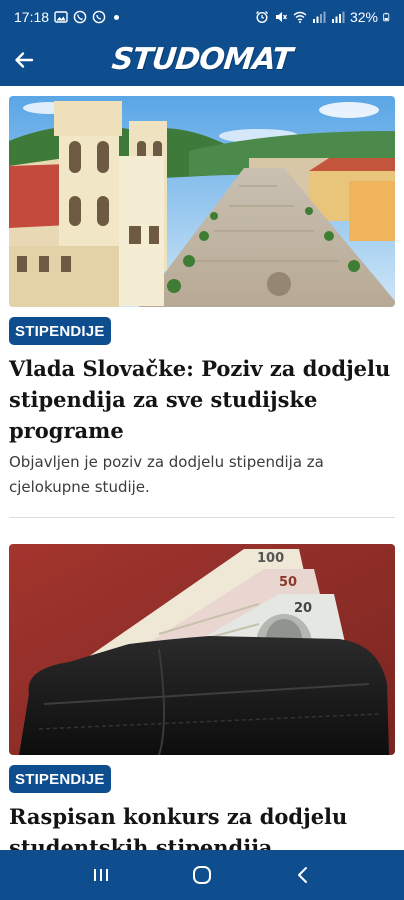  Describe the element at coordinates (262, 17) in the screenshot. I see `alarm-icon` at that location.